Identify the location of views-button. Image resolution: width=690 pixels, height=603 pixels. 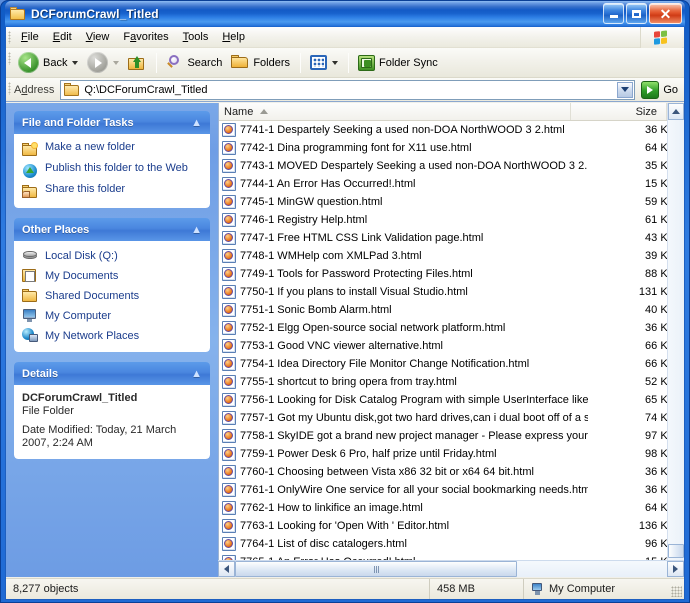
(324, 62).